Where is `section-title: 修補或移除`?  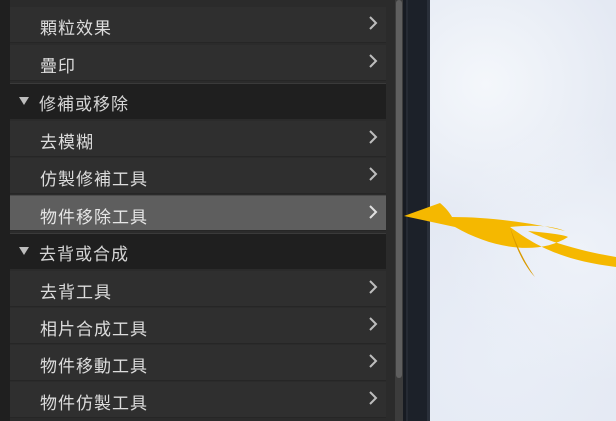
section-title: 修補或移除 is located at coordinates (84, 105).